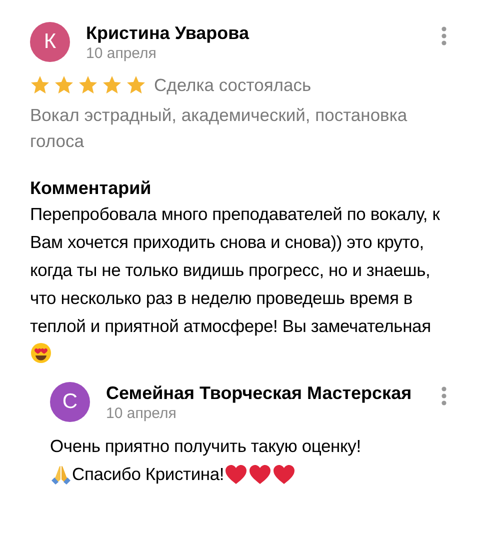  I want to click on avatar: С, so click(70, 402).